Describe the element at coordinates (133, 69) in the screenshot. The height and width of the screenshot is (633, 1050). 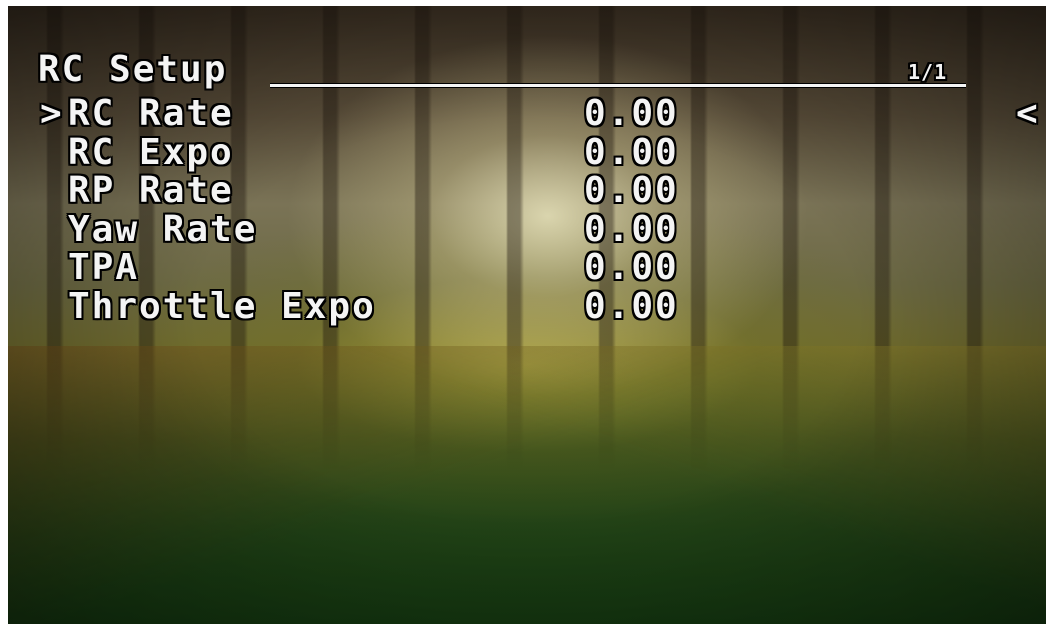
I see `menu-title: RC Setup` at that location.